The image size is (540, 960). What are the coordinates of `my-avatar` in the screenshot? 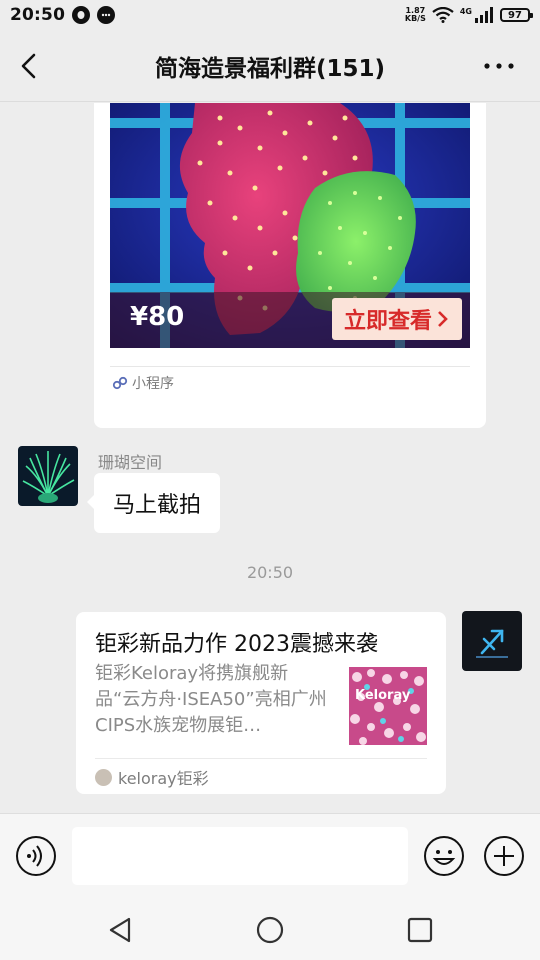 It's located at (492, 641).